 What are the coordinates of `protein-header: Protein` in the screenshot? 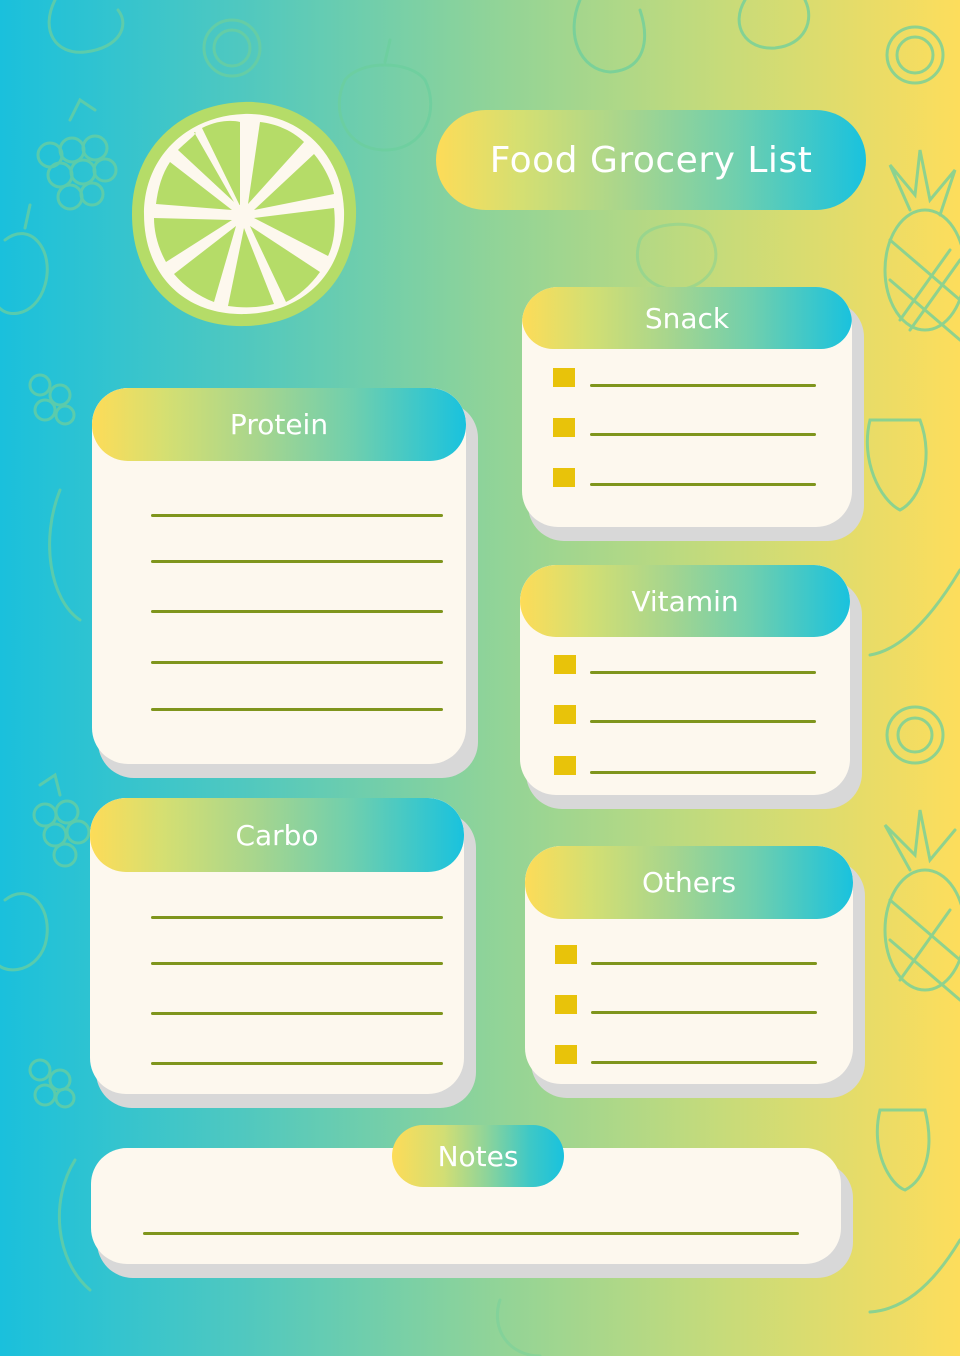 It's located at (279, 424).